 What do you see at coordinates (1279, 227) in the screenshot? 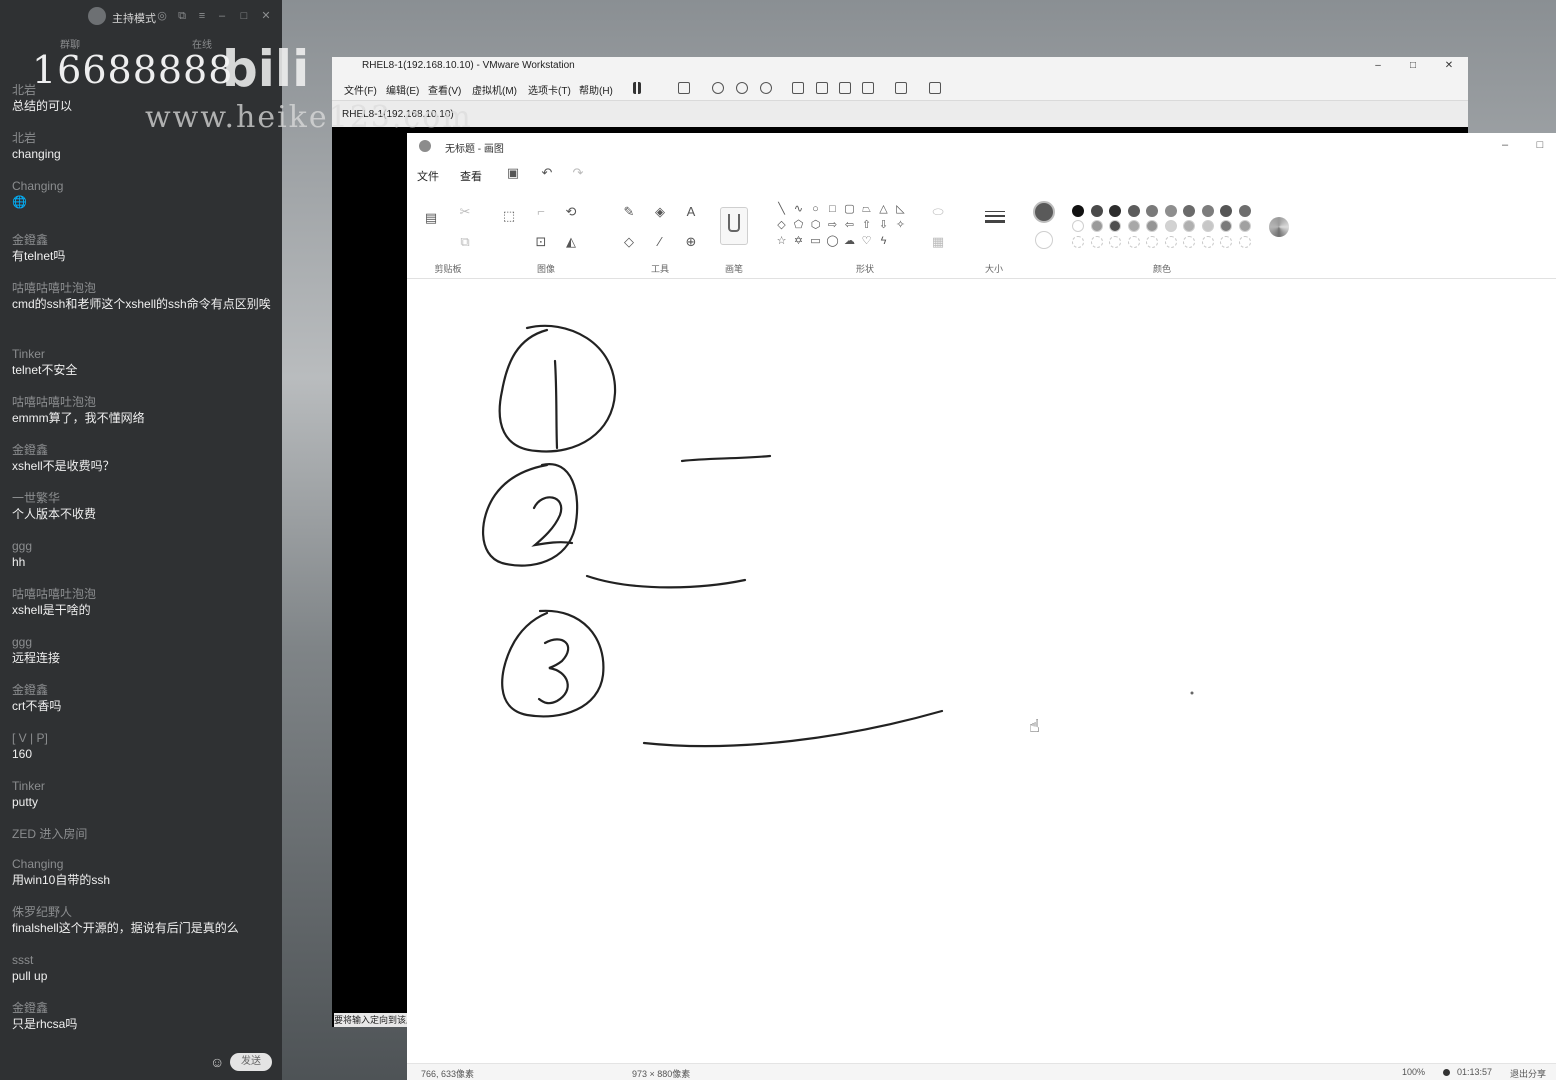
I see `edit-colors-icon` at bounding box center [1279, 227].